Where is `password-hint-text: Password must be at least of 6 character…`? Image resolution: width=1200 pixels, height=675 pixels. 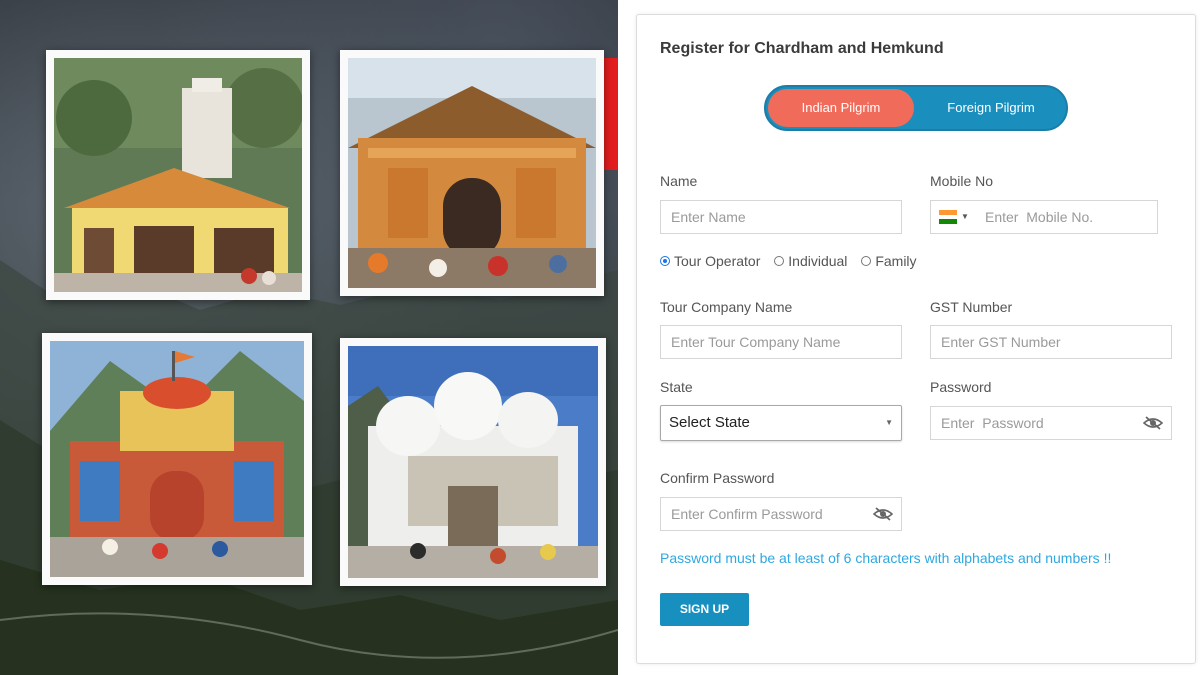 password-hint-text: Password must be at least of 6 character… is located at coordinates (886, 558).